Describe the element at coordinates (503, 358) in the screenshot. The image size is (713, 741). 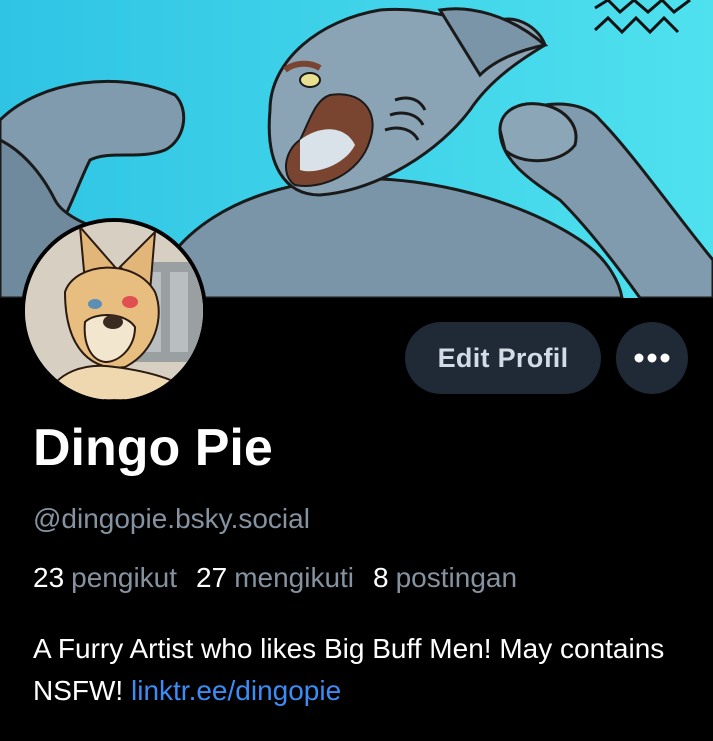
I see `edit-profile-button: Edit Profil` at that location.